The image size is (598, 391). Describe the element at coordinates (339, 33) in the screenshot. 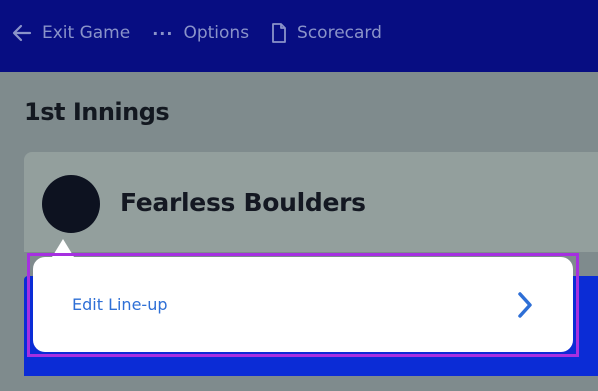

I see `scorecard-label: Scorecard` at that location.